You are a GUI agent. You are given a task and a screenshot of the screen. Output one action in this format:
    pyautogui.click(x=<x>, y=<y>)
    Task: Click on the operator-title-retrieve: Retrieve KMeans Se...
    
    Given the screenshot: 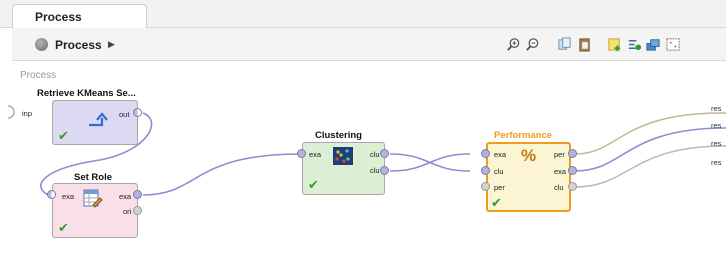 What is the action you would take?
    pyautogui.click(x=86, y=93)
    